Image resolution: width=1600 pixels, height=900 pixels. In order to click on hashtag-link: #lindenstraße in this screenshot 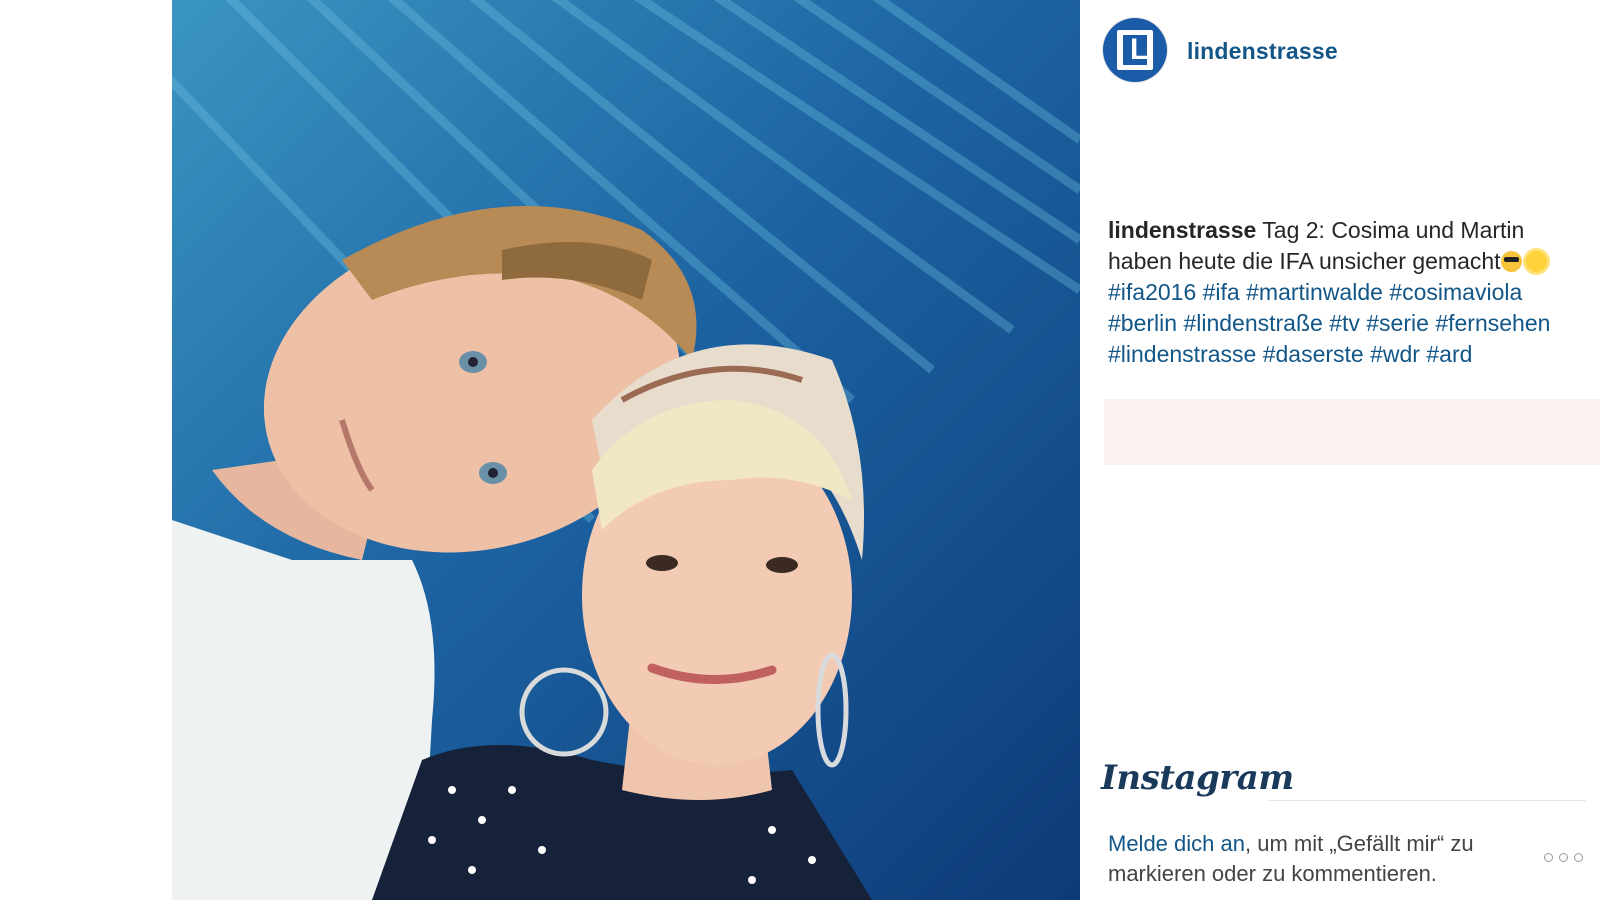, I will do `click(1252, 323)`.